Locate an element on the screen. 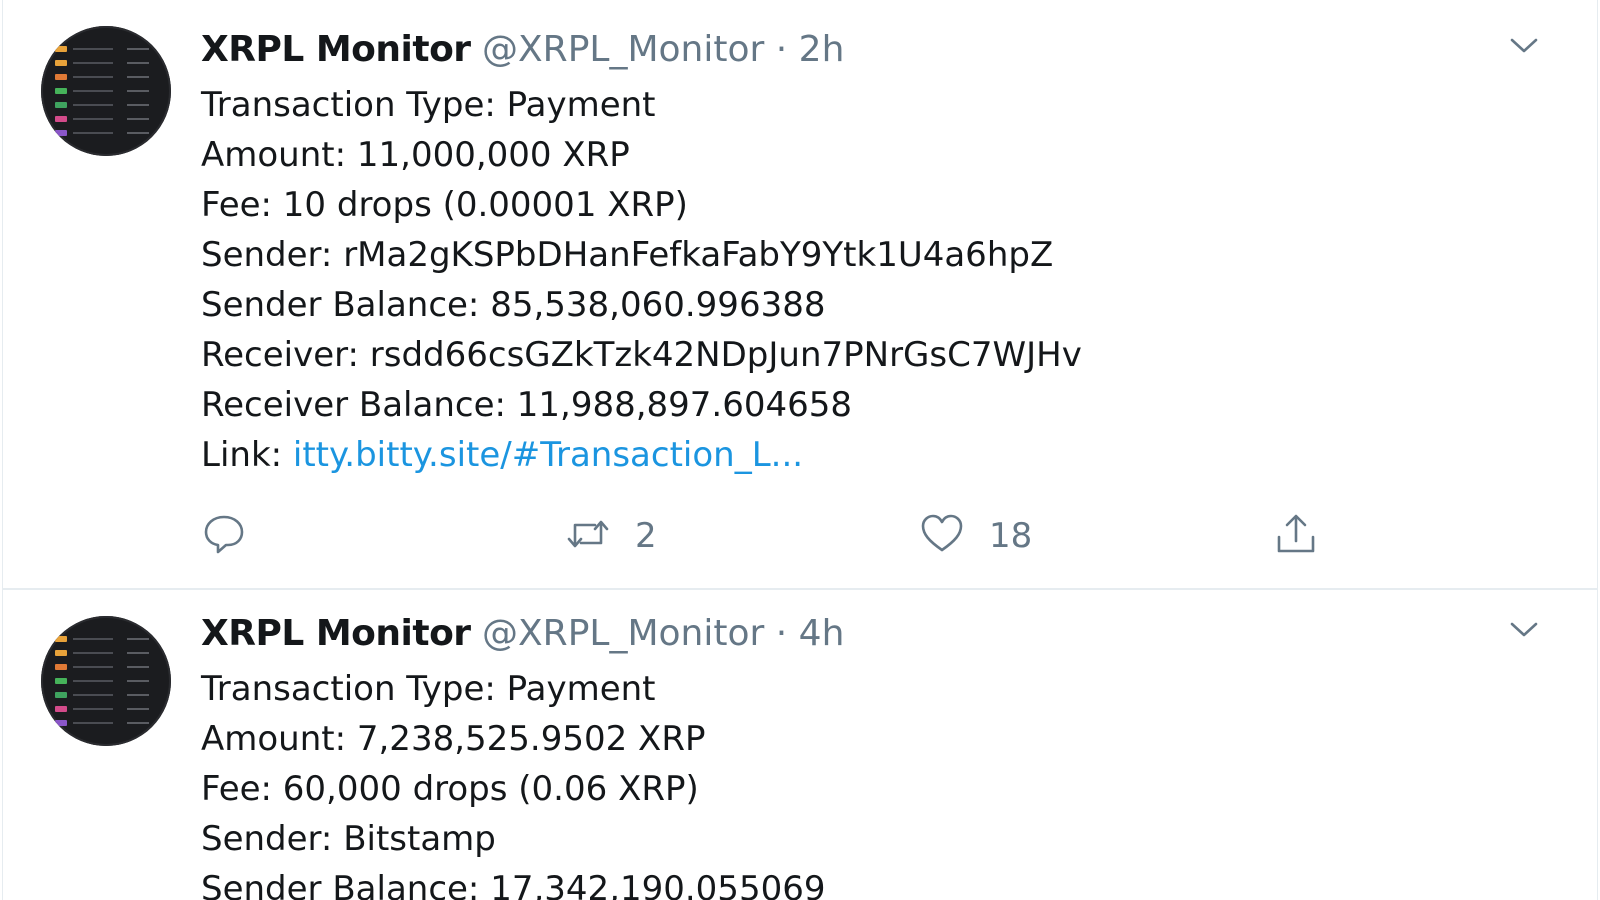 This screenshot has width=1600, height=900. share-button is located at coordinates (1296, 536).